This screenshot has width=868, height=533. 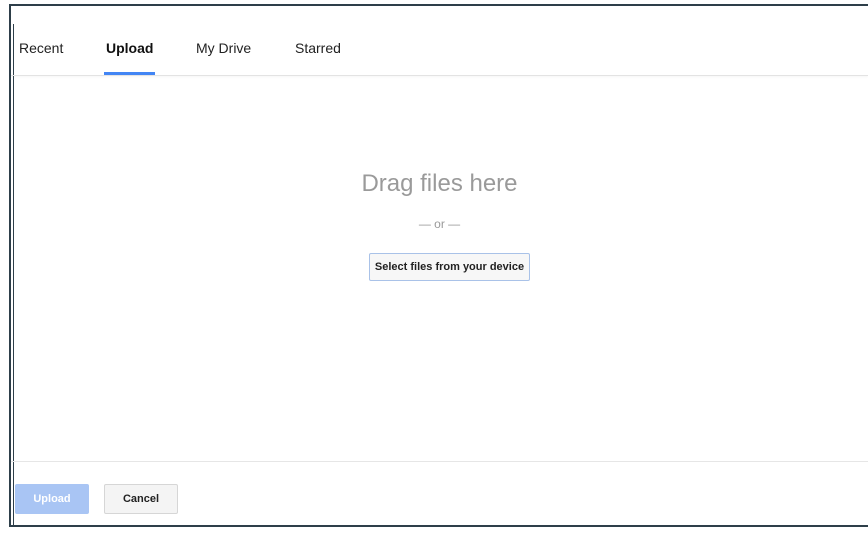 I want to click on upload-button: Upload, so click(x=52, y=499).